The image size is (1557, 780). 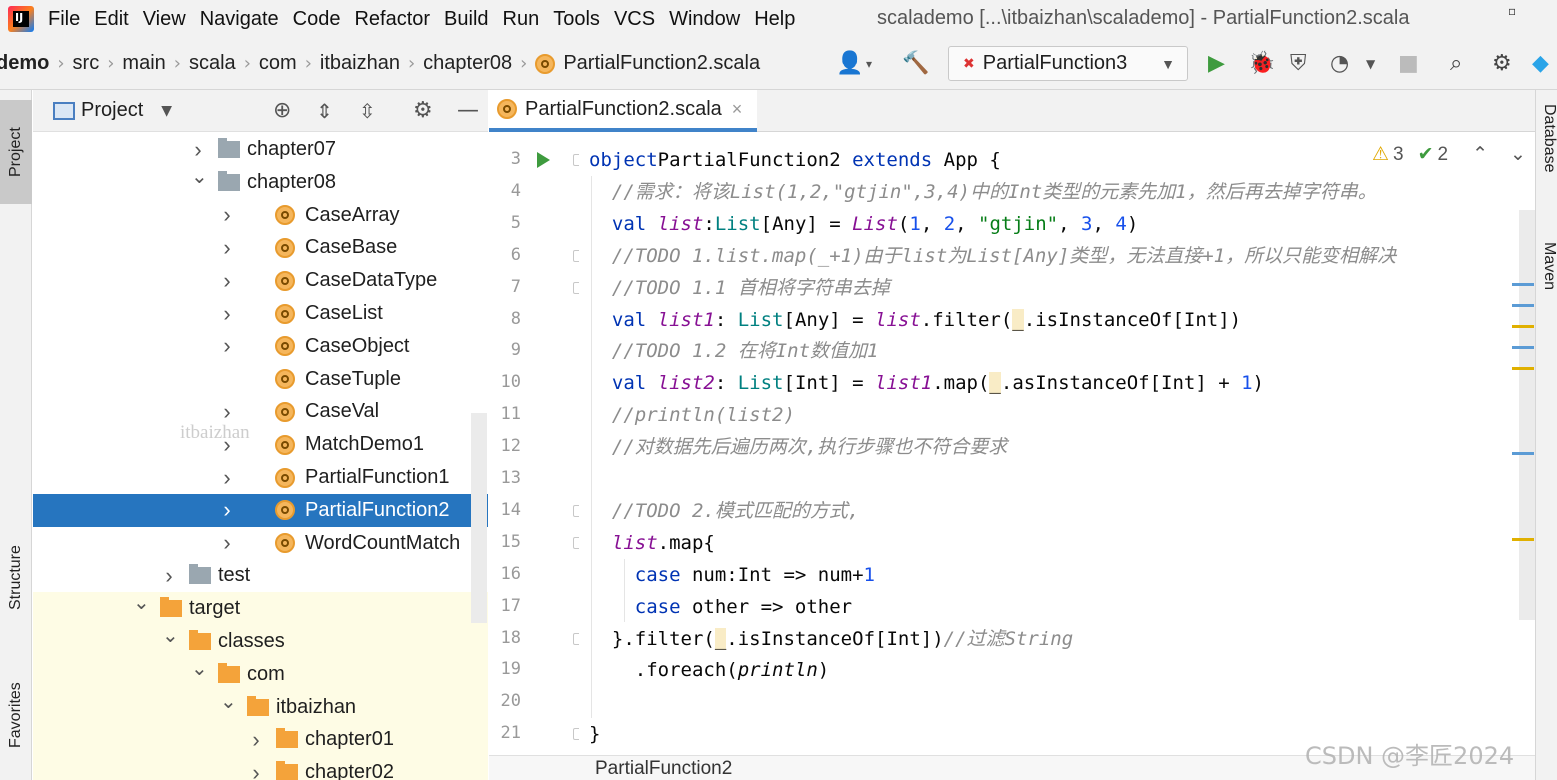 What do you see at coordinates (623, 111) in the screenshot?
I see `editor-tab-partialfunction2: PartialFunction2.scala ×` at bounding box center [623, 111].